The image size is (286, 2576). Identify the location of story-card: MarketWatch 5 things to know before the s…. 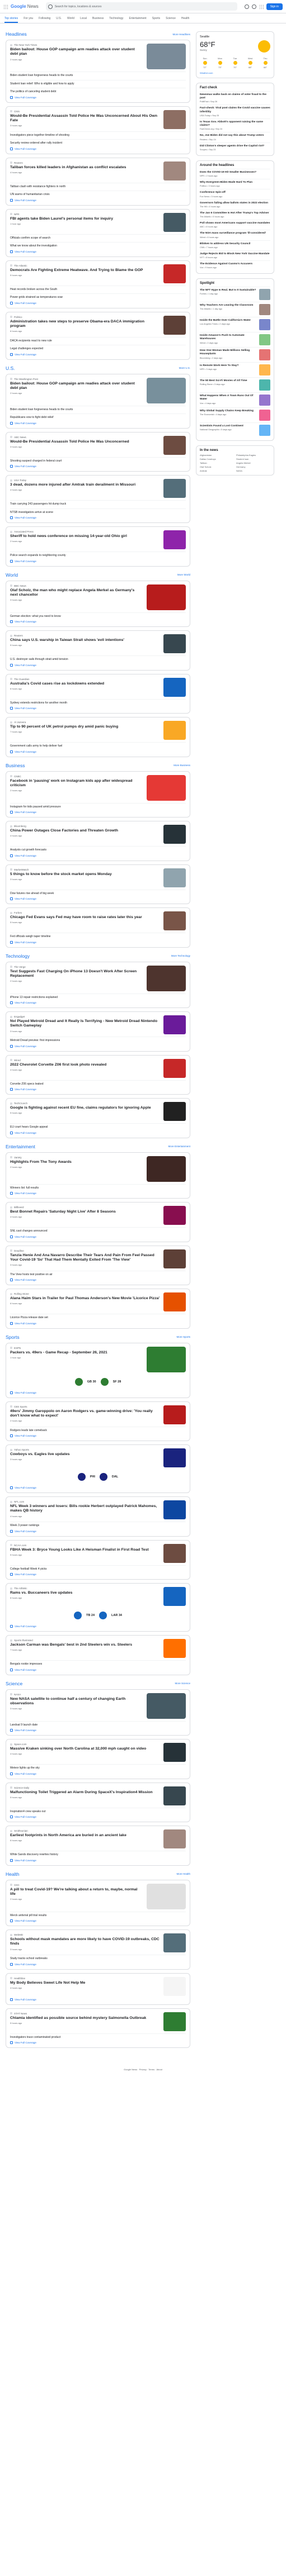
(98, 884).